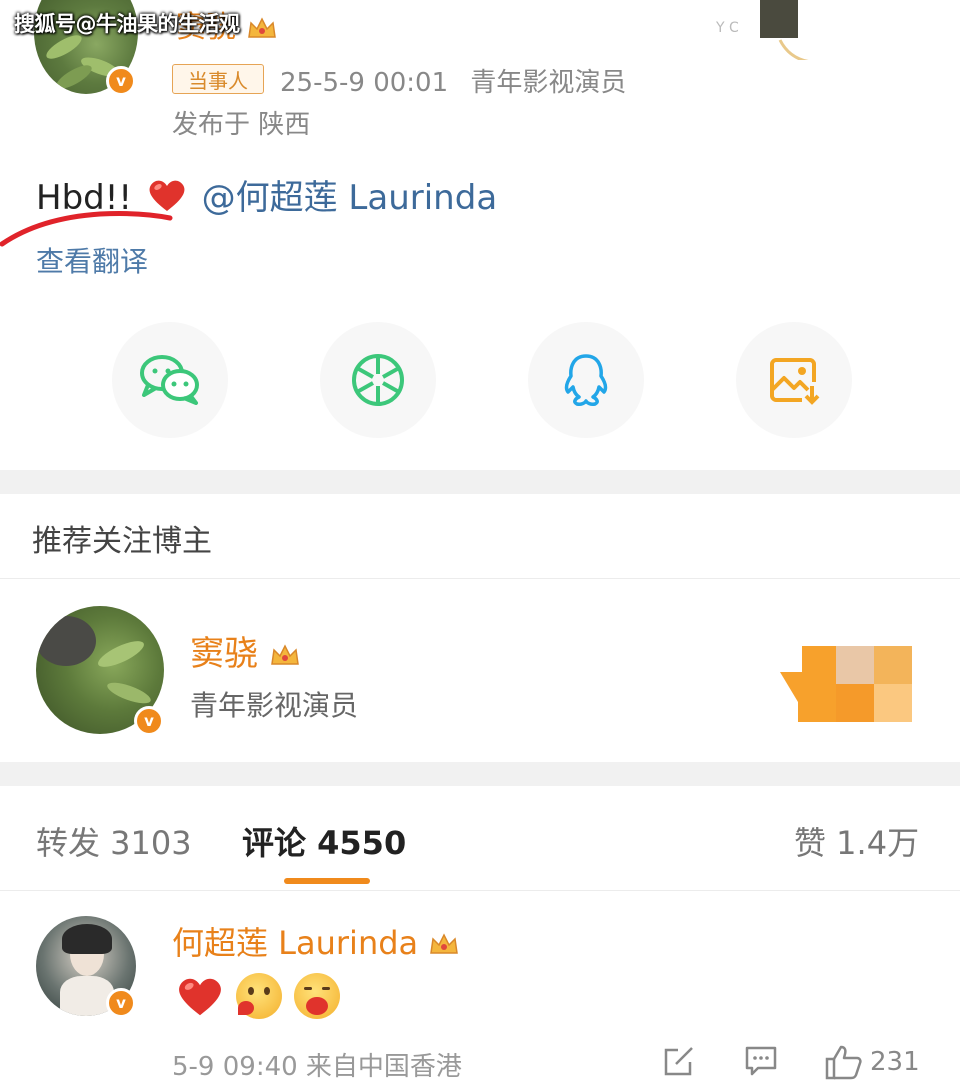  Describe the element at coordinates (274, 705) in the screenshot. I see `recommended-description: 青年影视演员` at that location.